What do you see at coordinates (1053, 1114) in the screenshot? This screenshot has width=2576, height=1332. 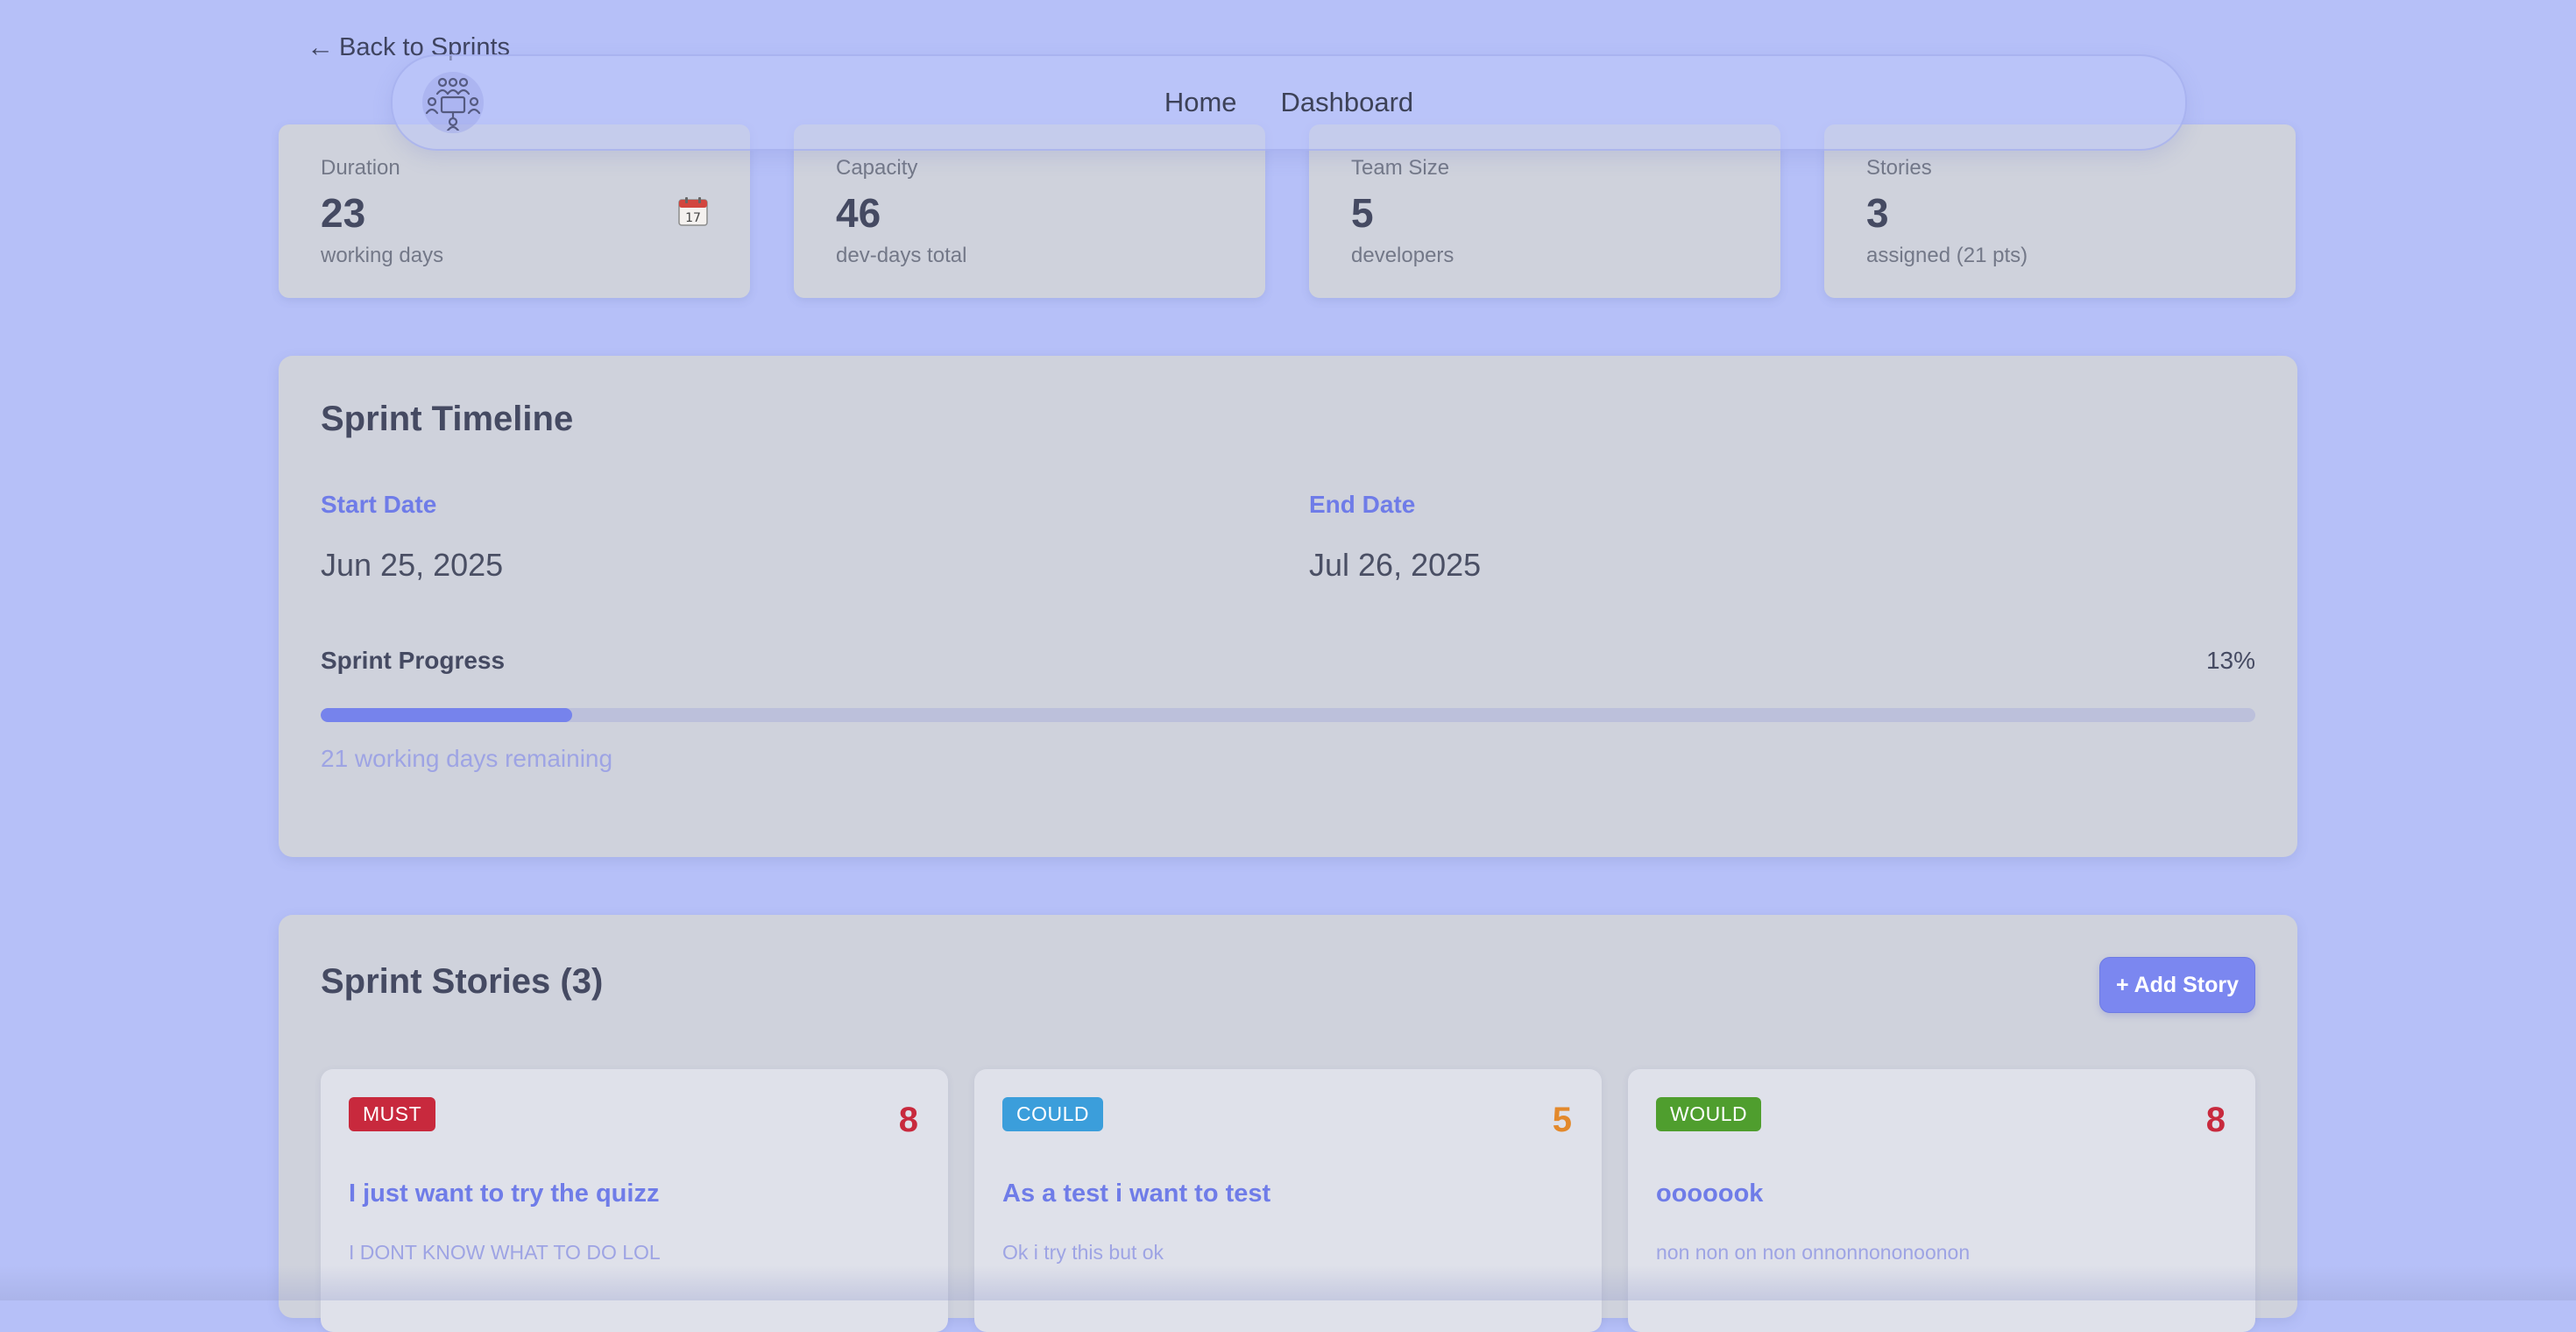 I see `priority-badge: COULD` at bounding box center [1053, 1114].